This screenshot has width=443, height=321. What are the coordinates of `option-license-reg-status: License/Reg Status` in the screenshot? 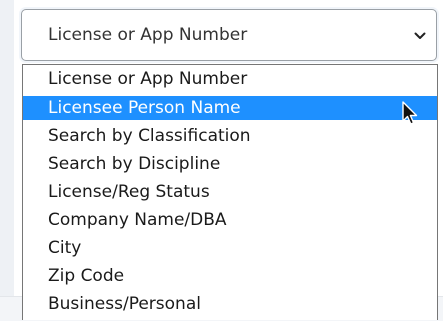 It's located at (230, 192).